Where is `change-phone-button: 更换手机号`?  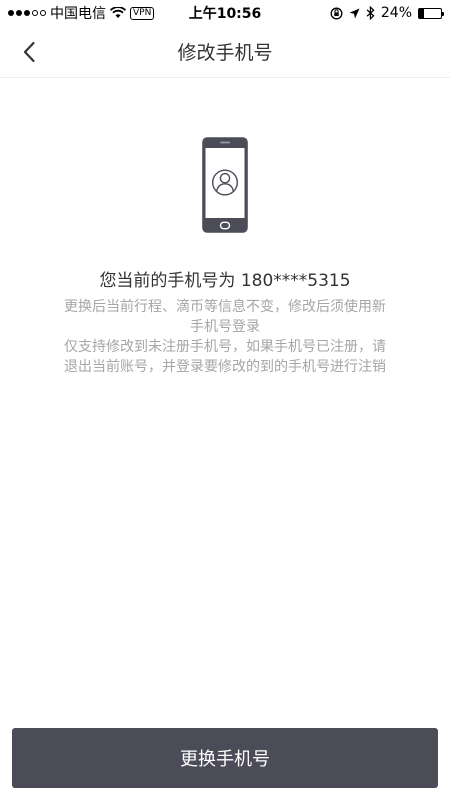 change-phone-button: 更换手机号 is located at coordinates (225, 758).